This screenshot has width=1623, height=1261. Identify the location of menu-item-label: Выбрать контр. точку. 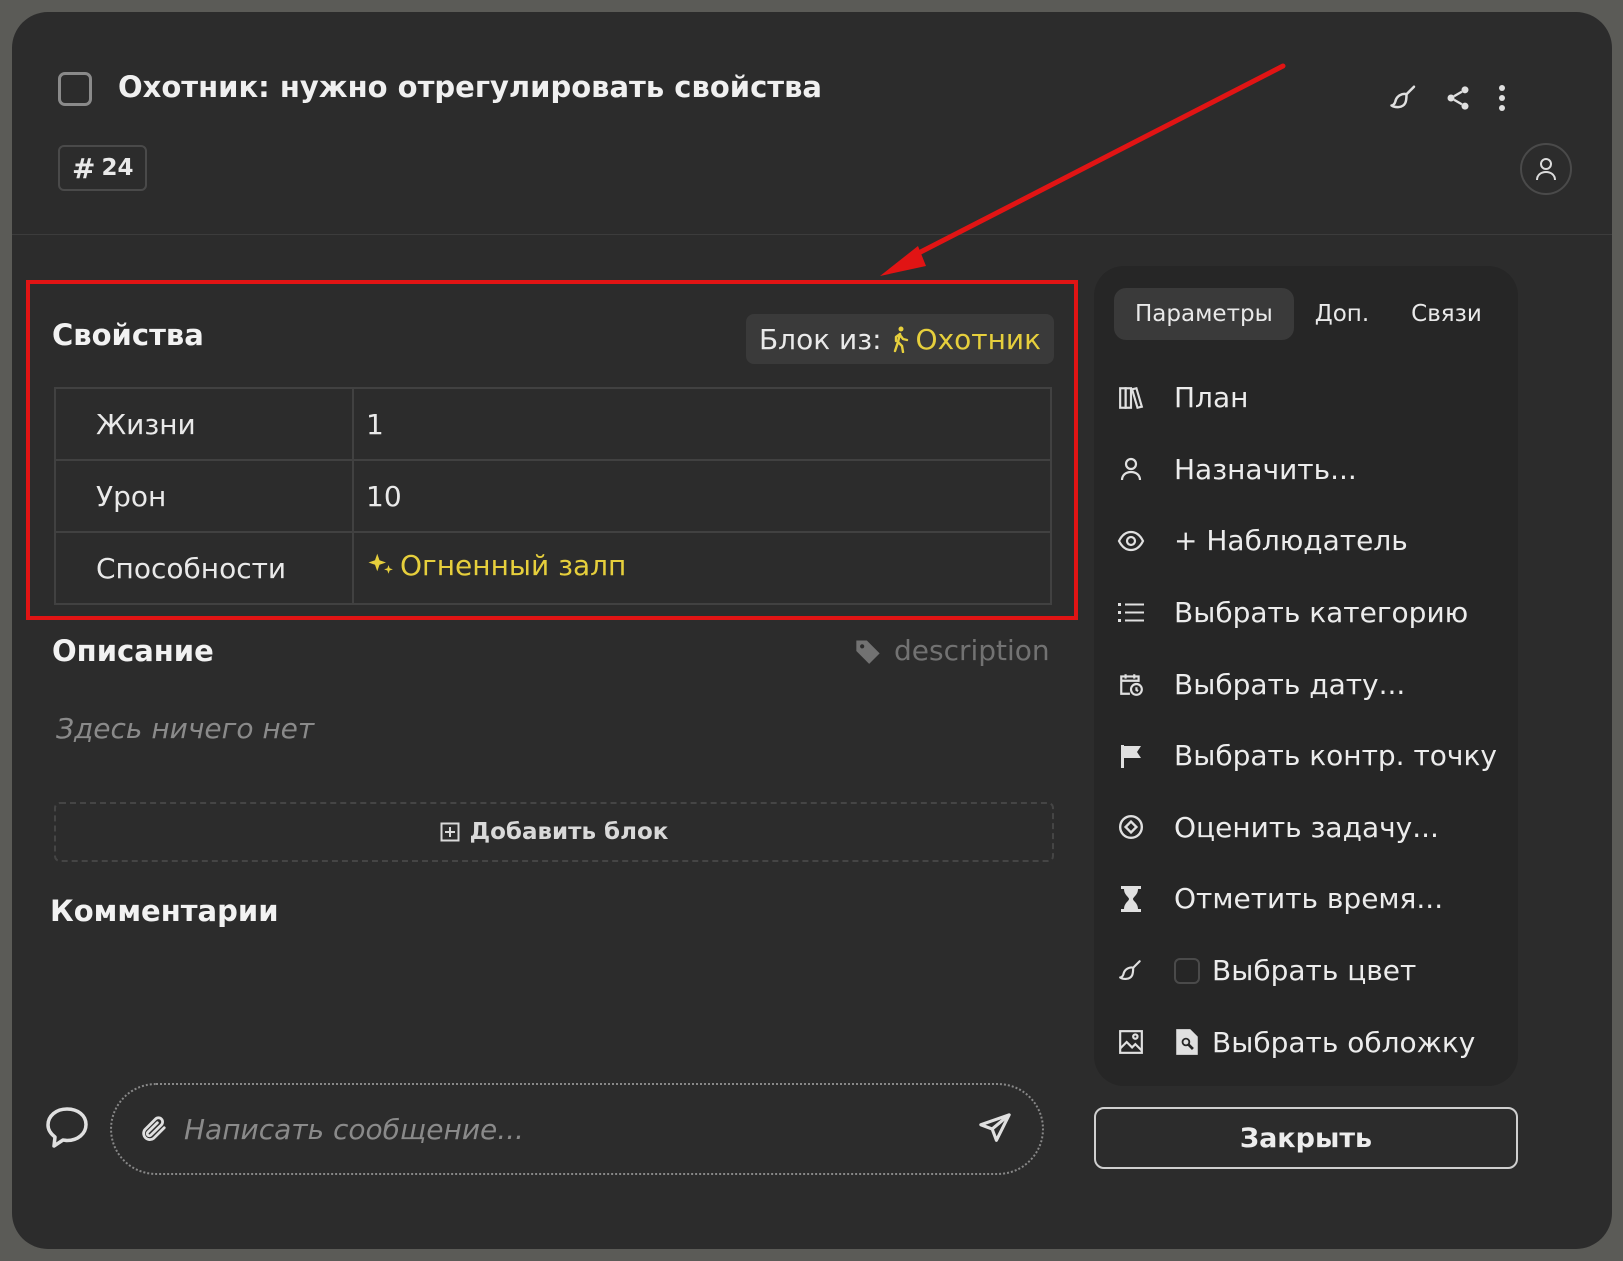
(1335, 756).